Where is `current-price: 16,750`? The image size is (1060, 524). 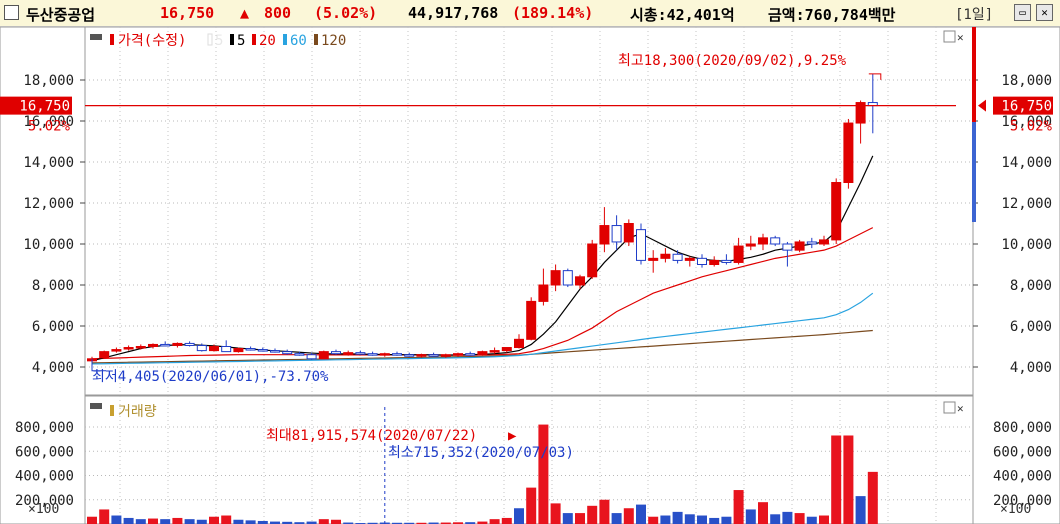
current-price: 16,750 is located at coordinates (187, 13).